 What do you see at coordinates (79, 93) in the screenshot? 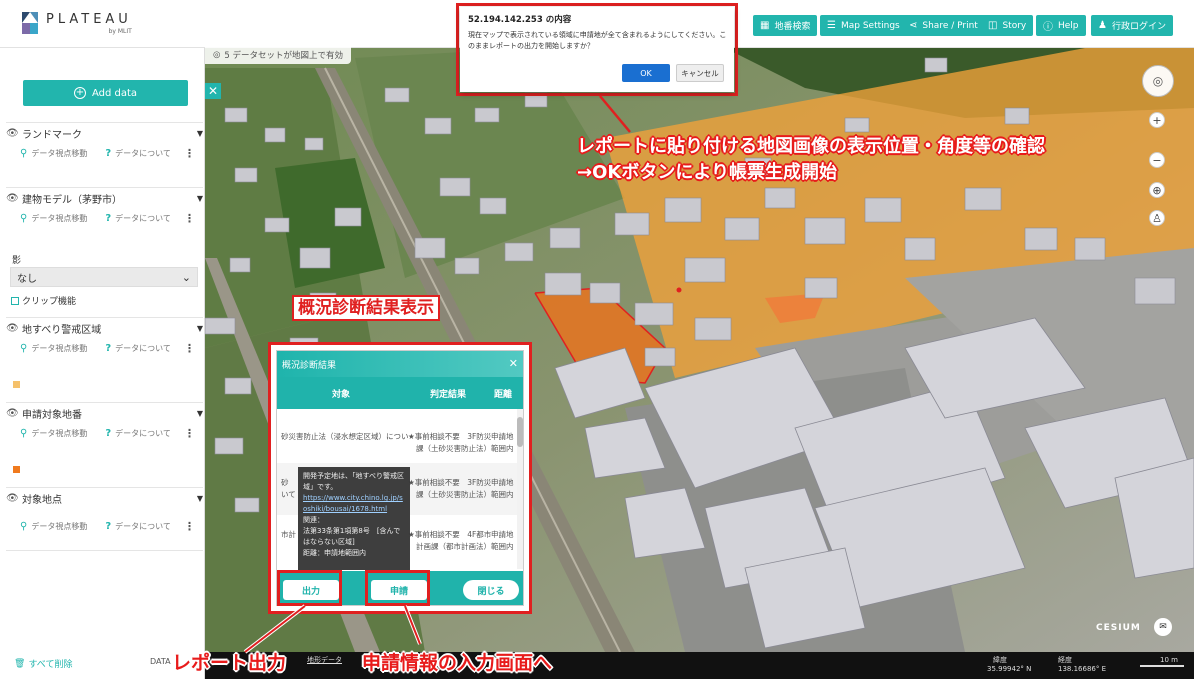
I see `plus-circle-icon: +` at bounding box center [79, 93].